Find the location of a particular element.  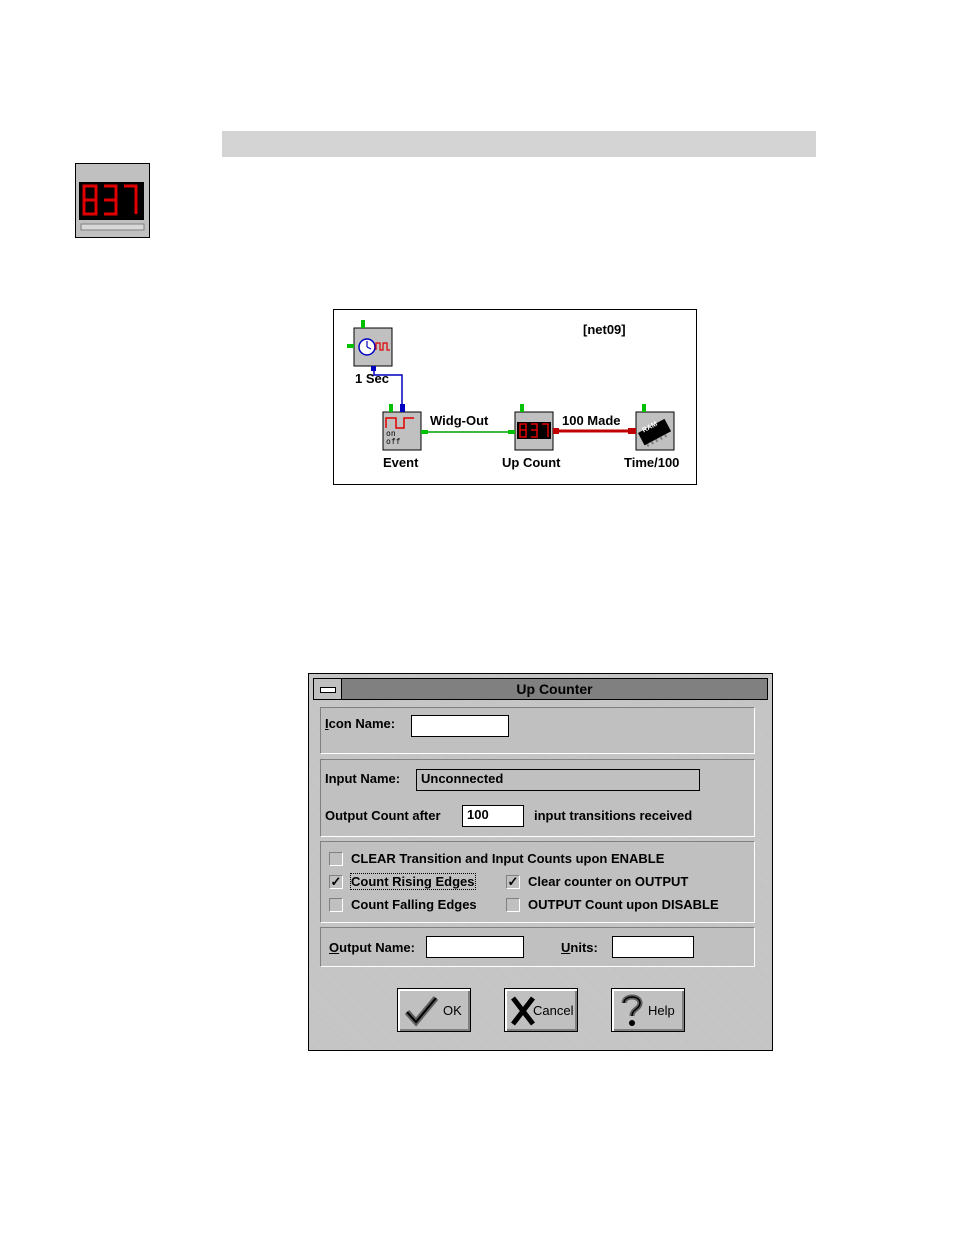

system-menu-button is located at coordinates (328, 689).